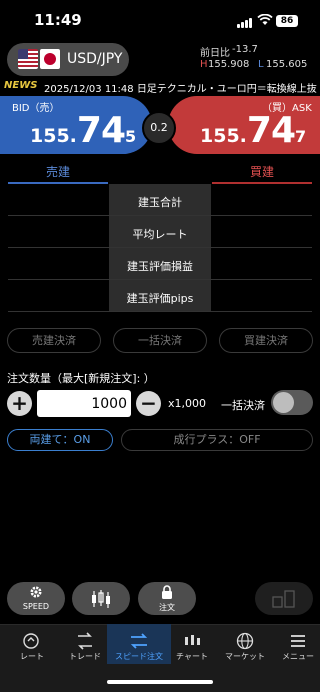 The image size is (320, 692). I want to click on speed-order-icon, so click(139, 641).